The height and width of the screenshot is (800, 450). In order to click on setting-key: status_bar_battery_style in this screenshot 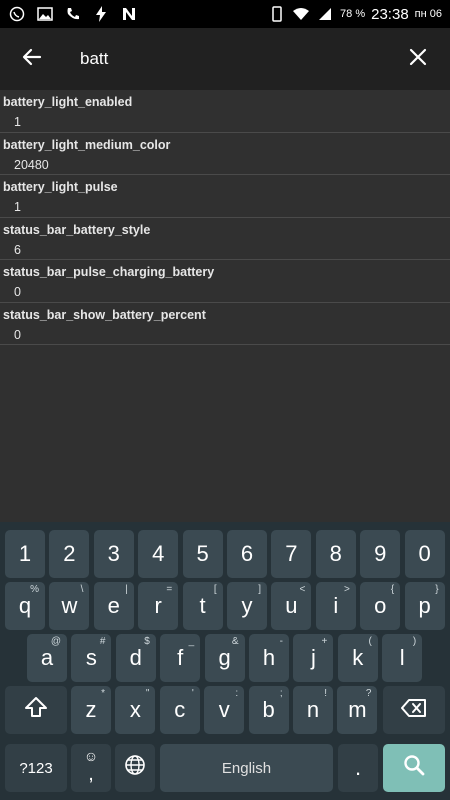, I will do `click(77, 229)`.